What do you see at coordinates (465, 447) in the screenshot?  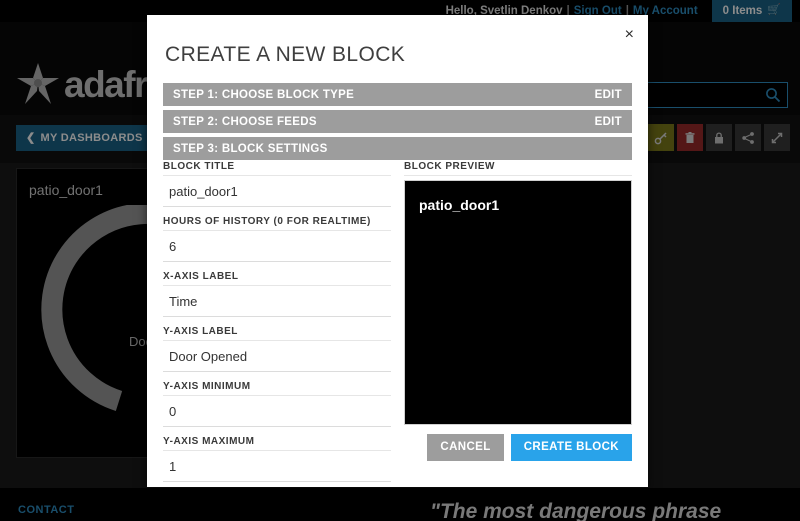 I see `cancel-button: CANCEL` at bounding box center [465, 447].